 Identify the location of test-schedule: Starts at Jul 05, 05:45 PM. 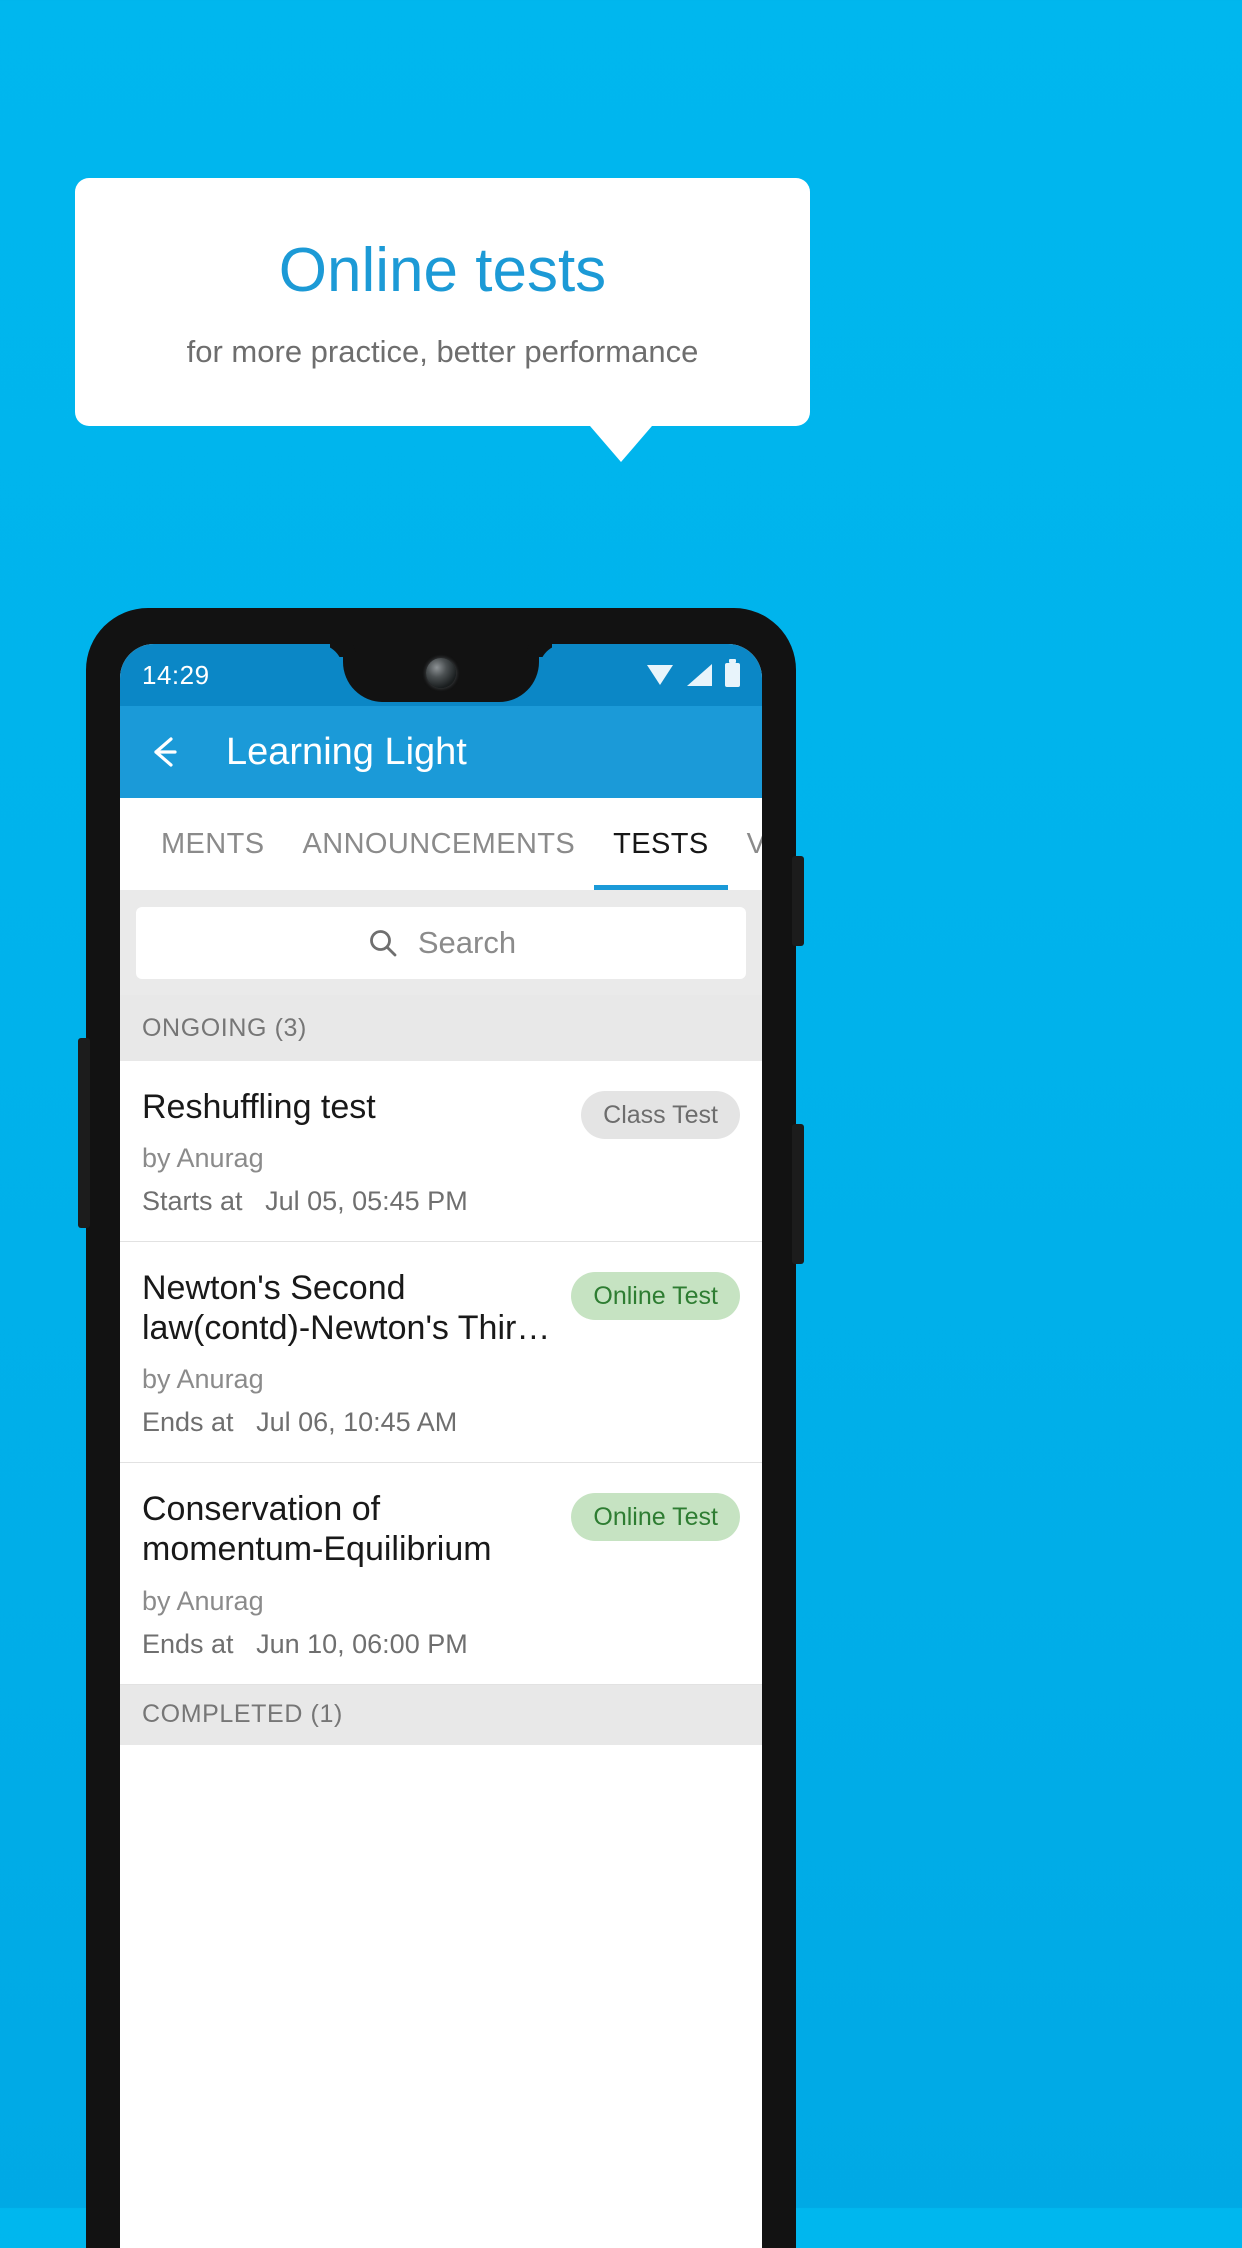
(356, 1201).